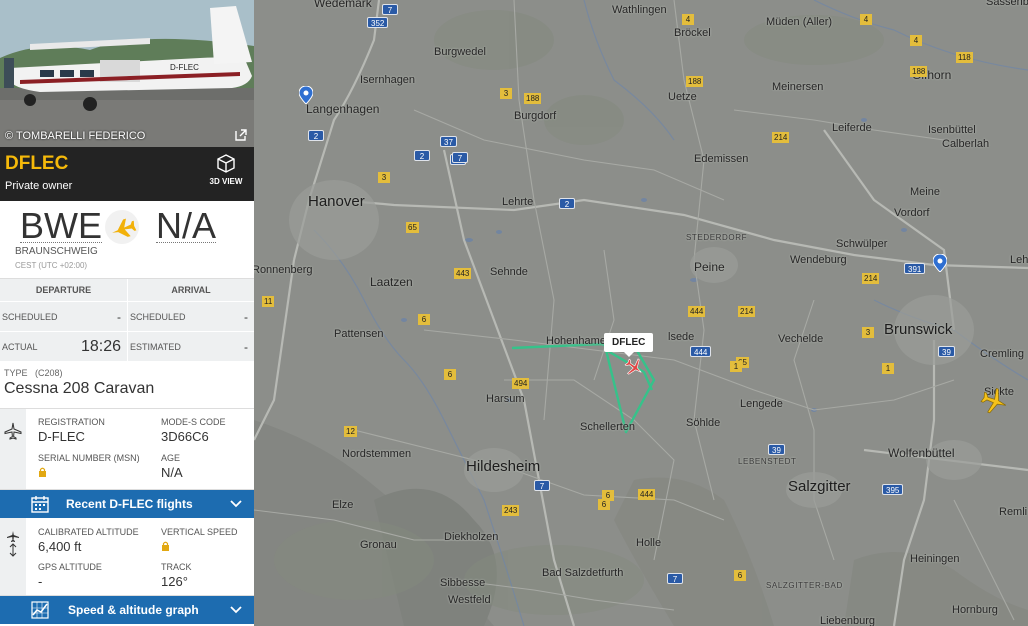 This screenshot has height=626, width=1028. What do you see at coordinates (158, 316) in the screenshot?
I see `scheduled-arr-label: SCHEDULED` at bounding box center [158, 316].